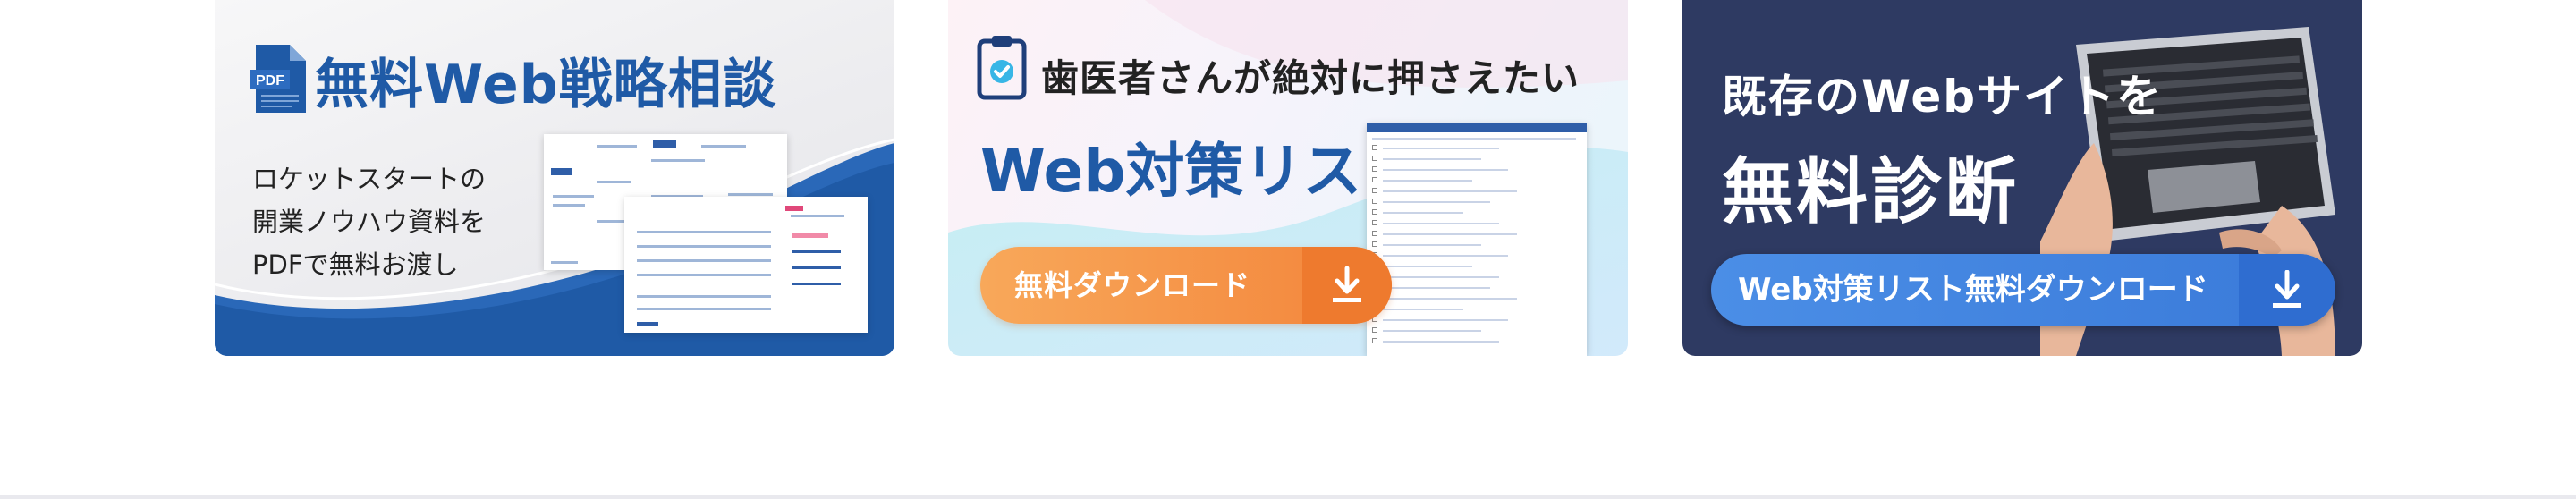 This screenshot has height=499, width=2576. I want to click on checklist-sheet-preview, so click(1477, 239).